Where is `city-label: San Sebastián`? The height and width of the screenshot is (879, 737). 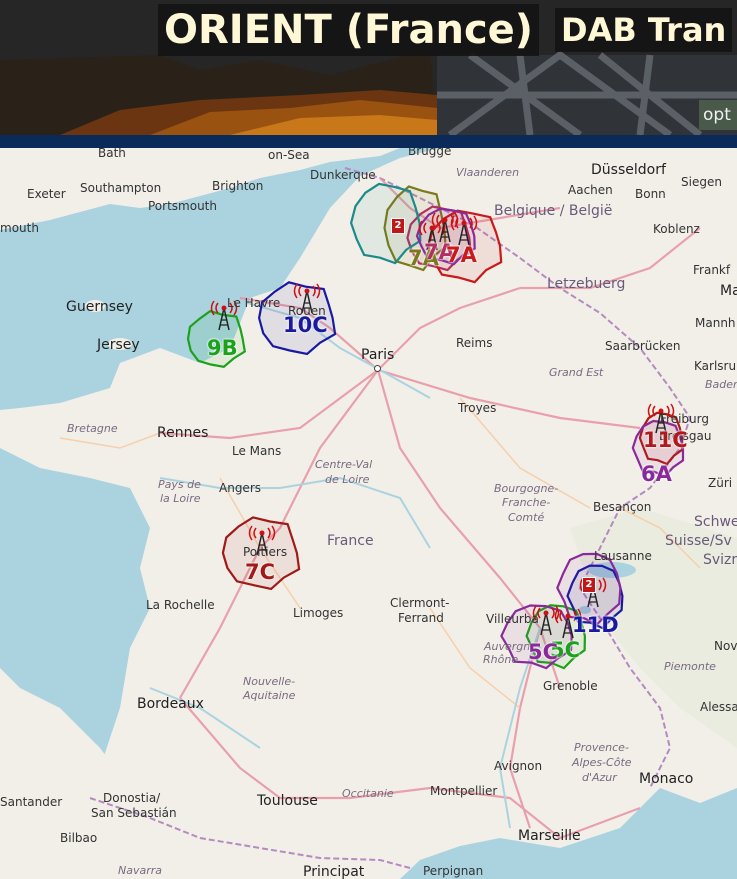
city-label: San Sebastián is located at coordinates (134, 813).